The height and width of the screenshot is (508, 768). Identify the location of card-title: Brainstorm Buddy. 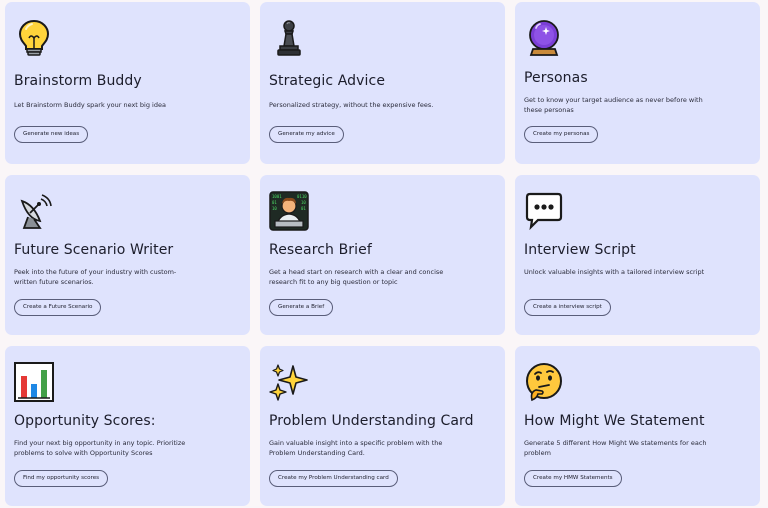
(78, 81).